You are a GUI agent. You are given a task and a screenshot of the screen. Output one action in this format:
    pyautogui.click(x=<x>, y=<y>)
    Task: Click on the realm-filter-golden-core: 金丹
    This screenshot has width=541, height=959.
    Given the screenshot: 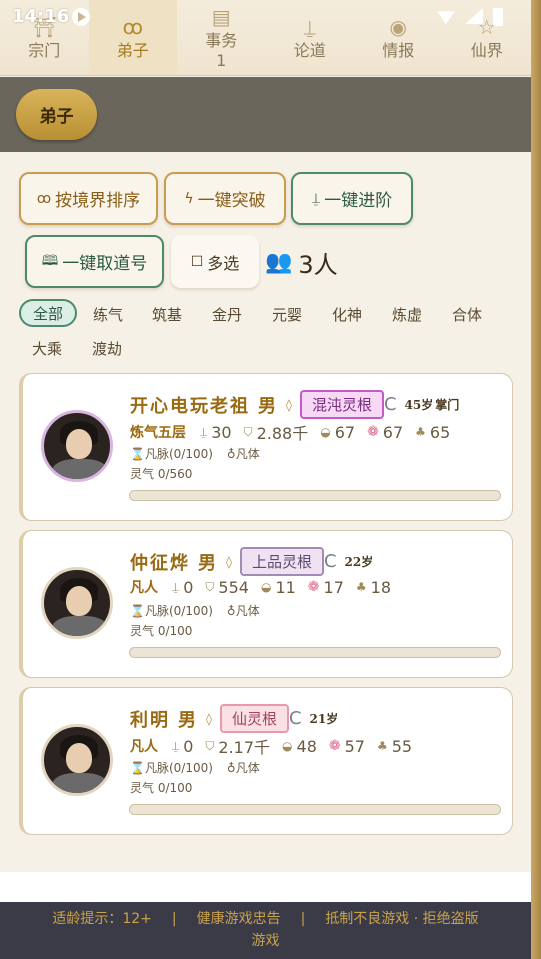 What is the action you would take?
    pyautogui.click(x=227, y=314)
    